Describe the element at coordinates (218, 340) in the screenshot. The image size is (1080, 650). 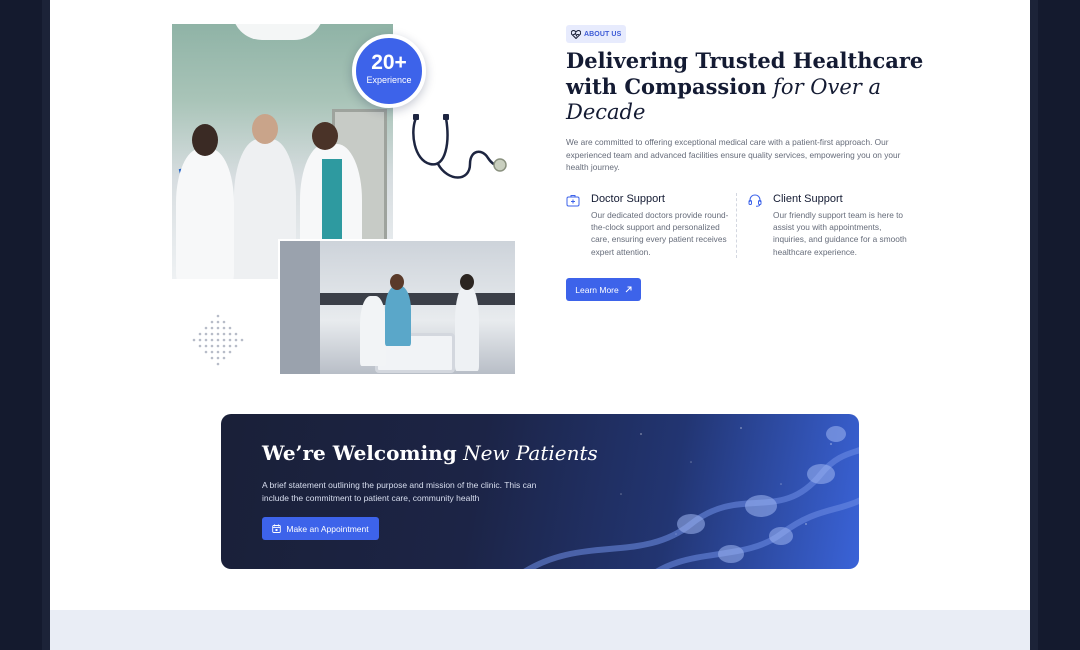
I see `dot-pattern-decoration` at that location.